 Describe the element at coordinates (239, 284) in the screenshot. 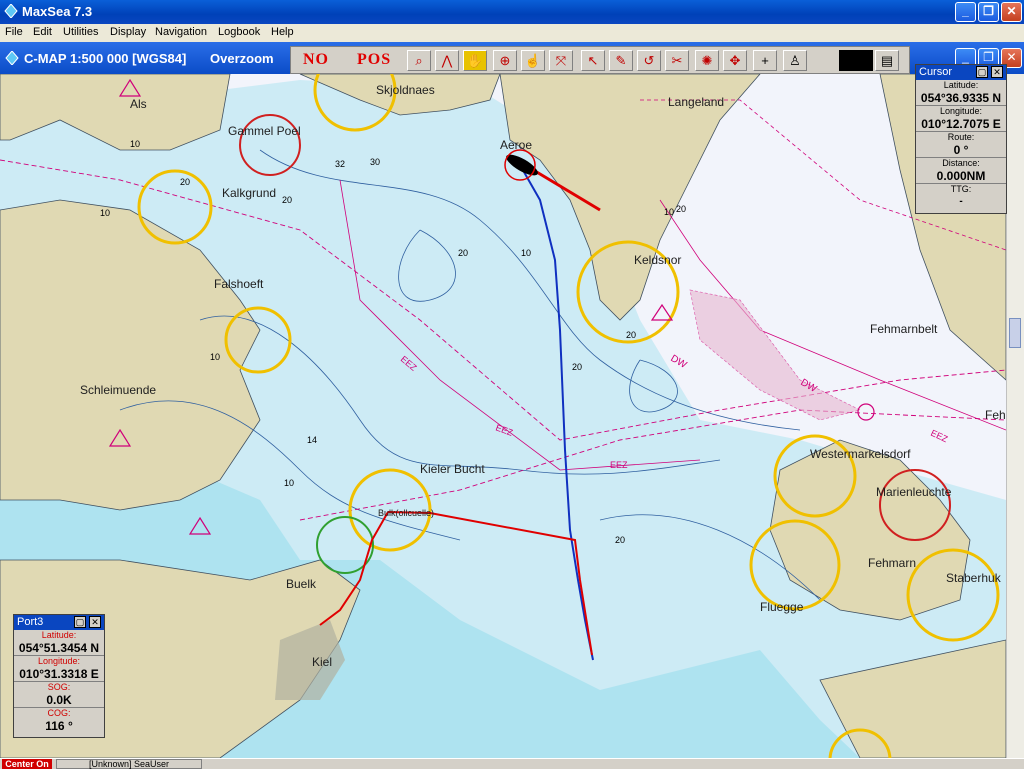

I see `label-falshoeft: Falshoeft` at that location.